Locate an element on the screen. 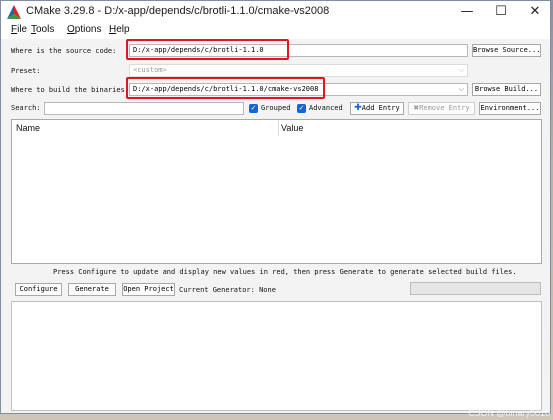 This screenshot has width=553, height=420. minimize-button: — is located at coordinates (467, 12).